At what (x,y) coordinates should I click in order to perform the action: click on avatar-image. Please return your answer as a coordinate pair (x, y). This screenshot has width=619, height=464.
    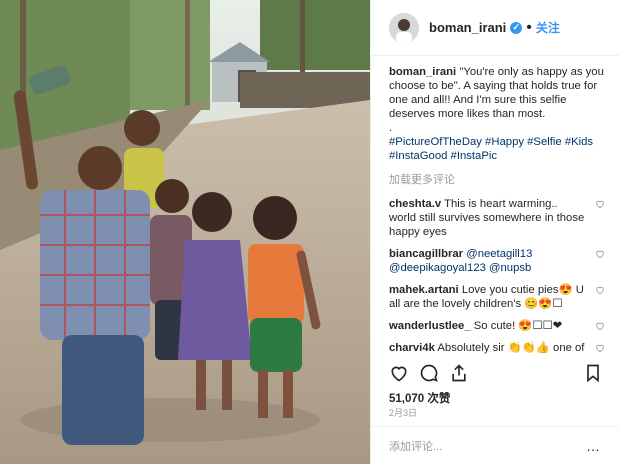
    Looking at the image, I should click on (404, 27).